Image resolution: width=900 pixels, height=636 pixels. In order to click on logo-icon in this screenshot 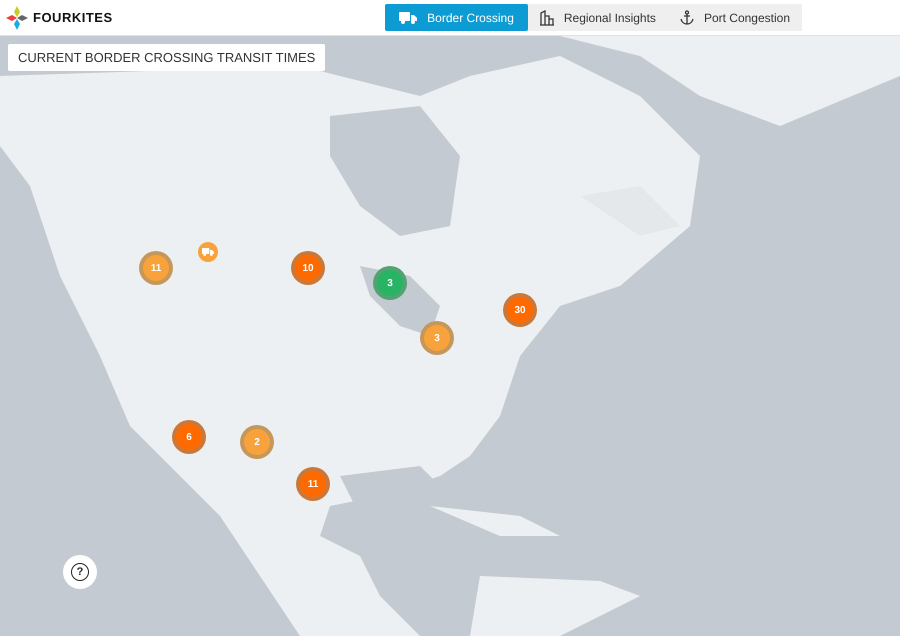, I will do `click(17, 18)`.